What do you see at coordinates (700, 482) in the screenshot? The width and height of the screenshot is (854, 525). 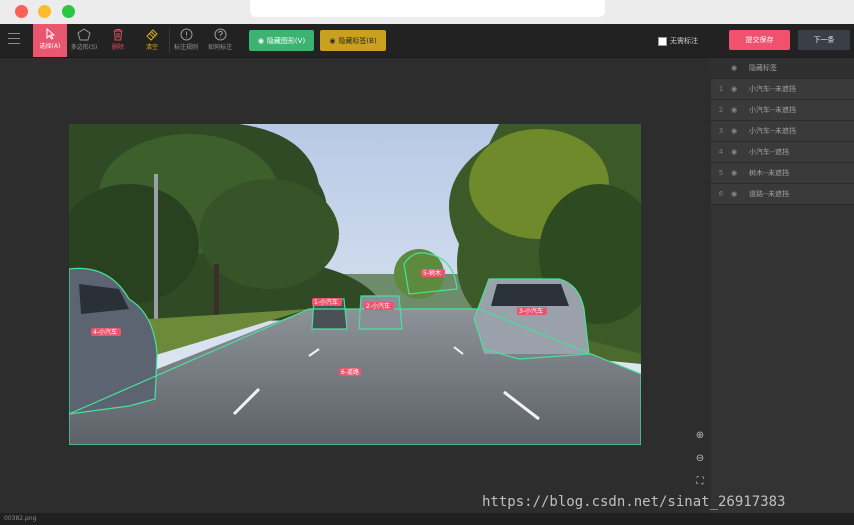 I see `fit-screen-icon: ⛶` at bounding box center [700, 482].